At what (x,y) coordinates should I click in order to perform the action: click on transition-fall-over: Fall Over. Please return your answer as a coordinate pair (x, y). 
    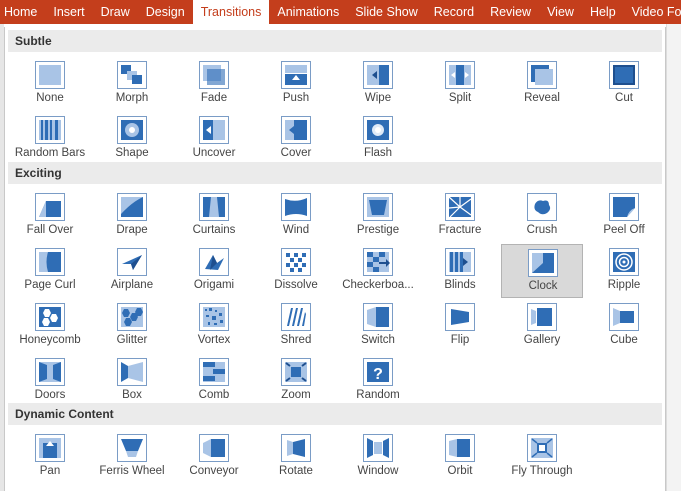
    Looking at the image, I should click on (50, 216).